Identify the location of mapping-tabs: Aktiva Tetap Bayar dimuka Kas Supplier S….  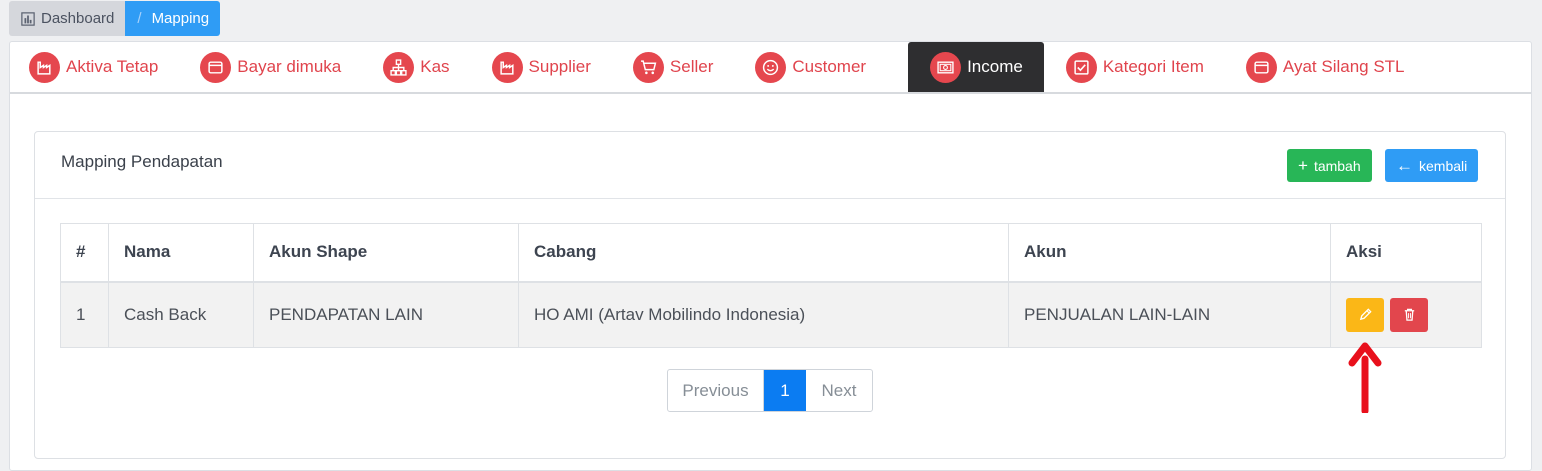
(770, 68).